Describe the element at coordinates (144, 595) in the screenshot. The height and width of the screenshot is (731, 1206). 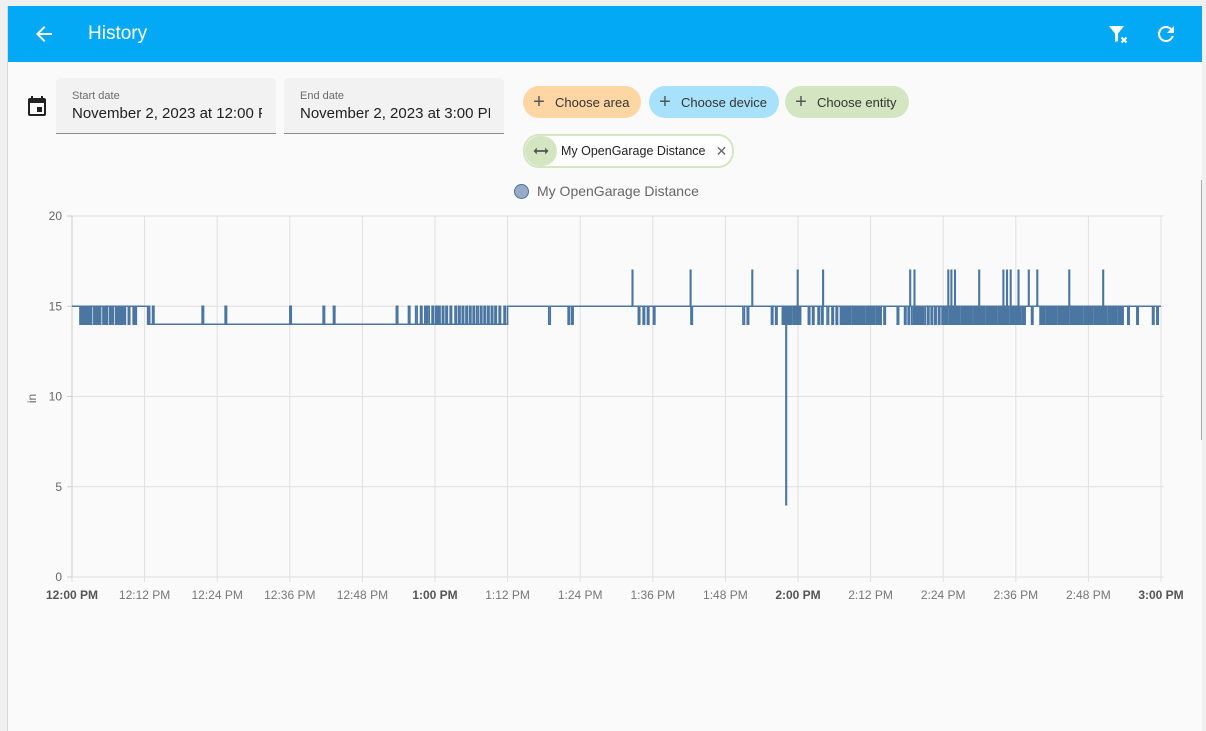
I see `x-tick-label: 12:12 PM` at that location.